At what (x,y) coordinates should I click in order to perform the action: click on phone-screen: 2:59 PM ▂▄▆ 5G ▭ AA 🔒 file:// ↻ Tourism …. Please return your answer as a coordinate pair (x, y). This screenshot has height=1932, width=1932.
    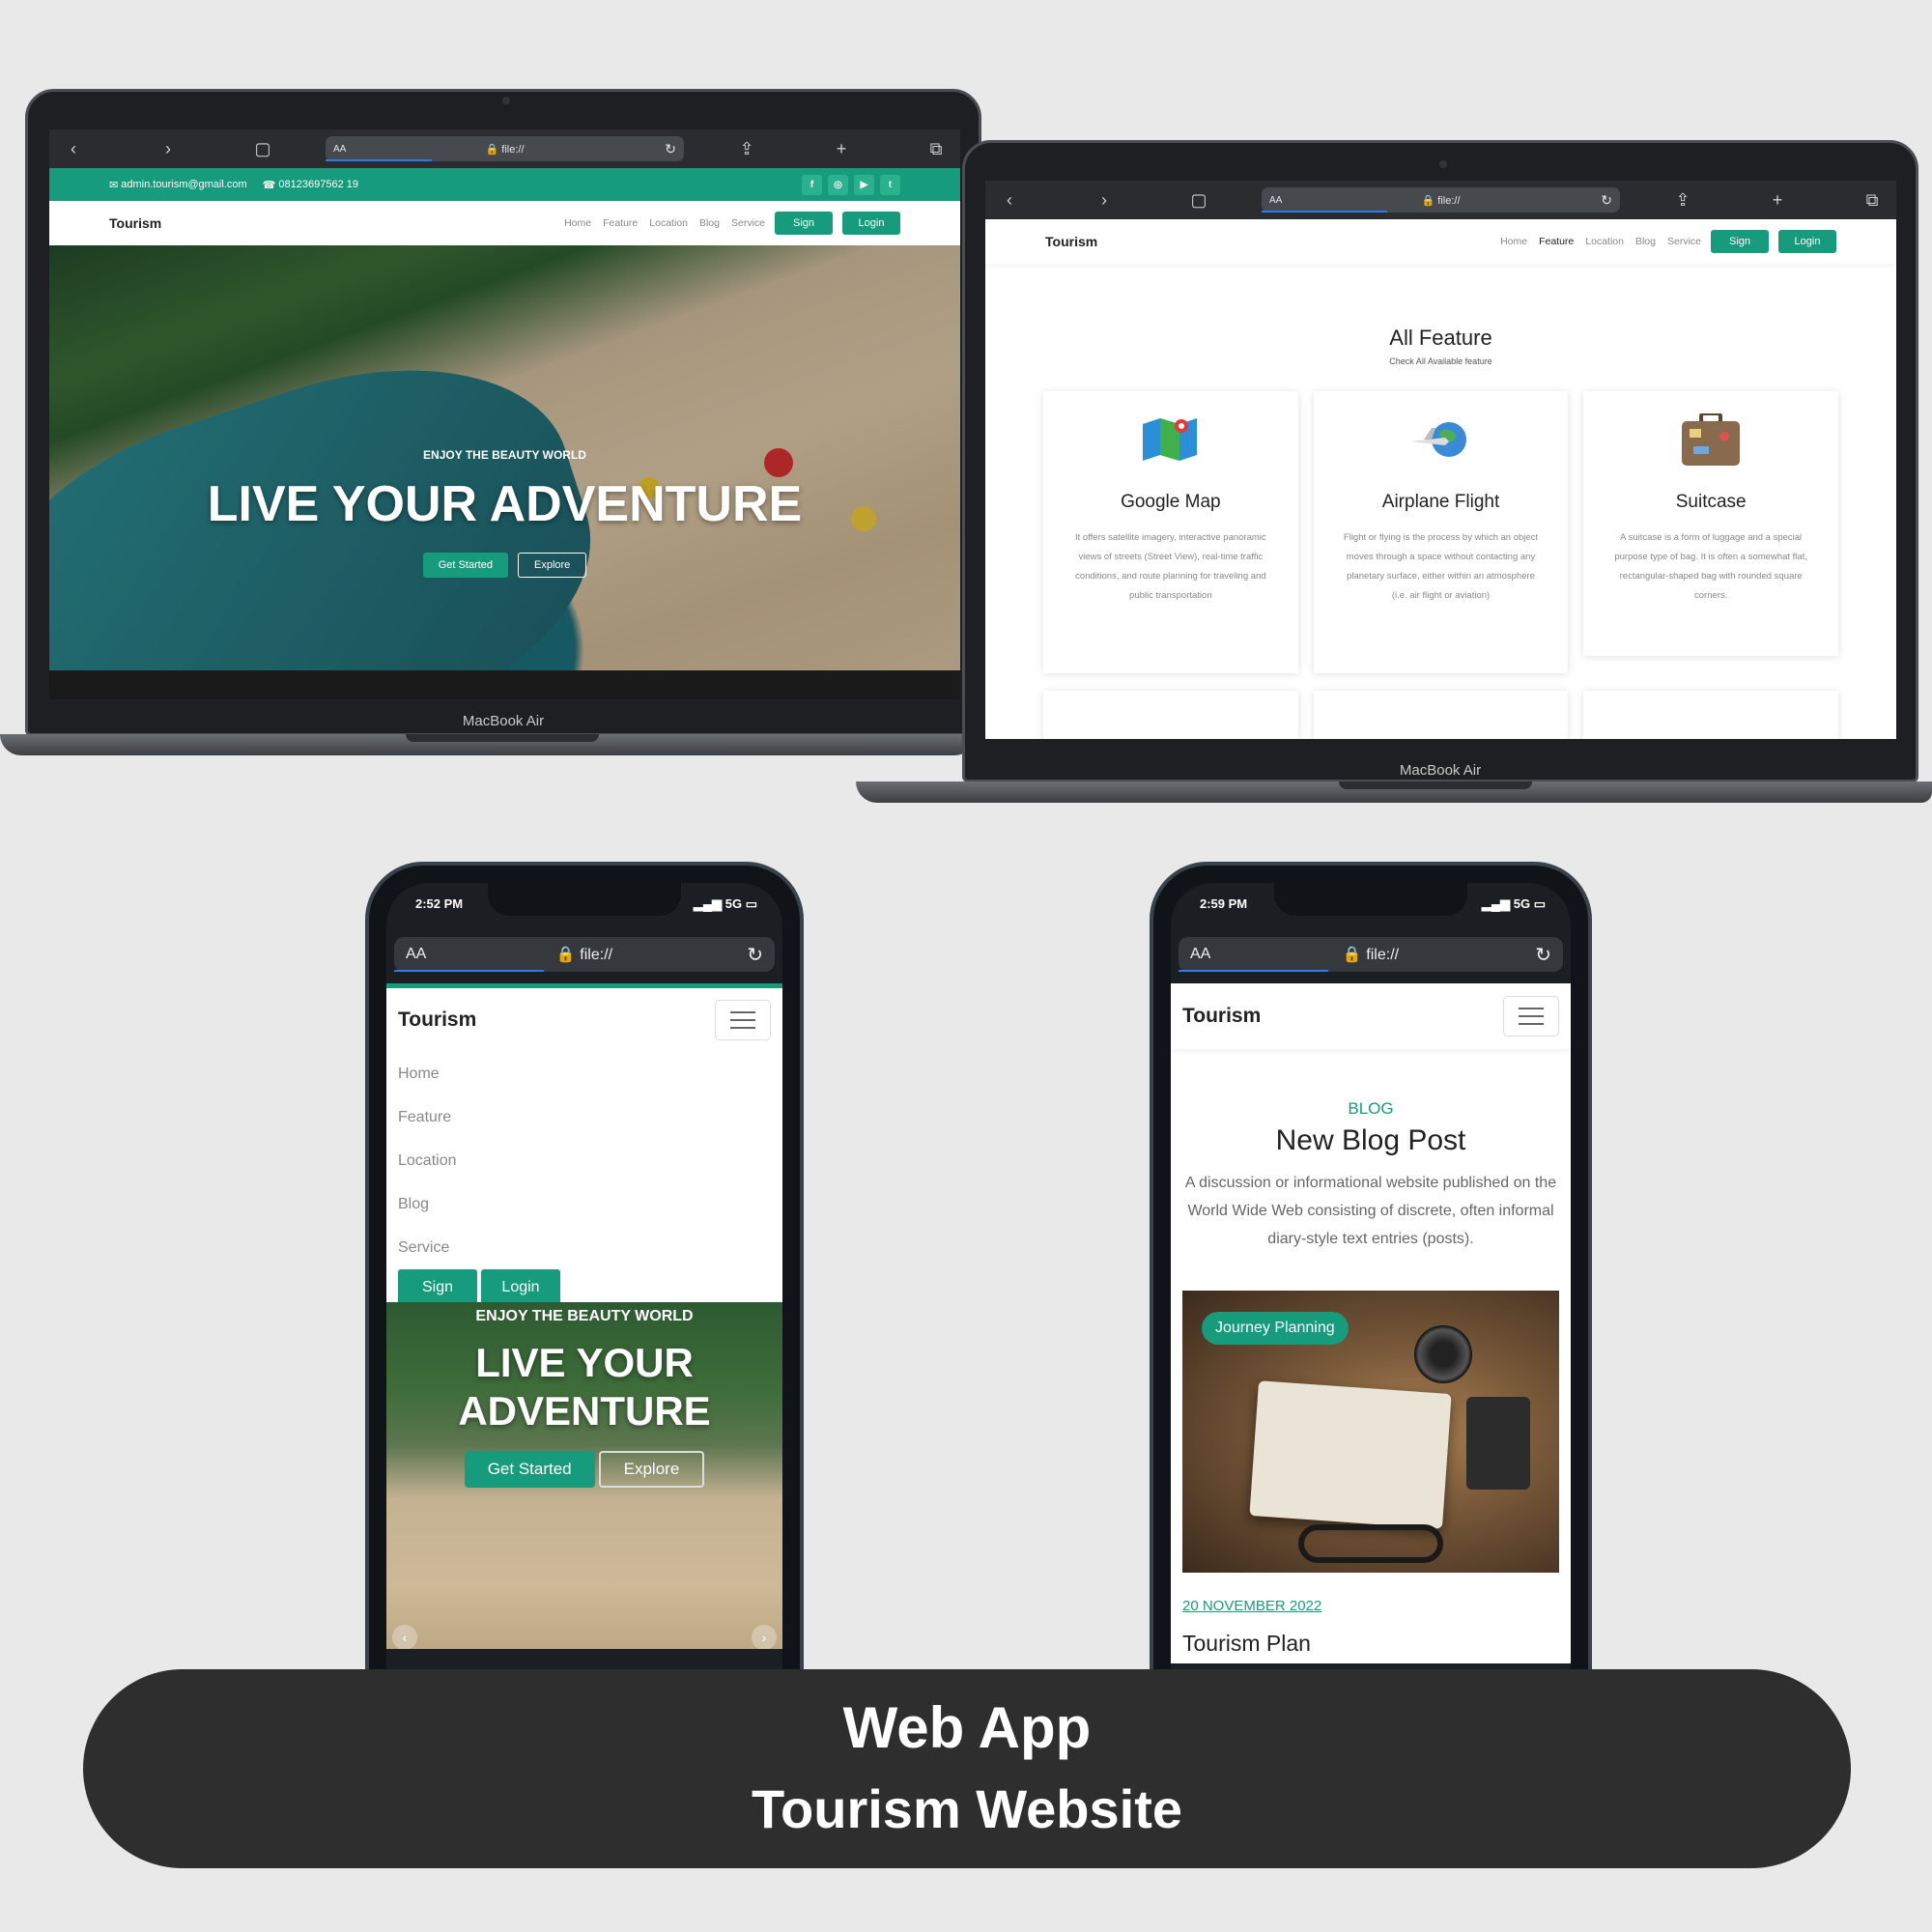
    Looking at the image, I should click on (1371, 1317).